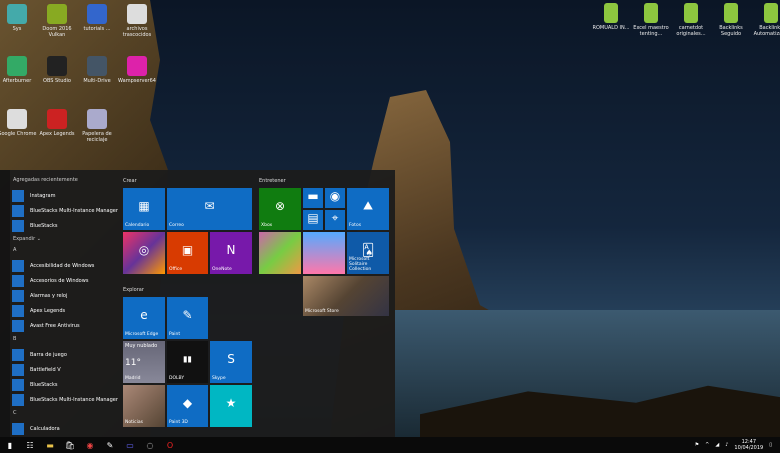 Image resolution: width=780 pixels, height=453 pixels. I want to click on start-button: ▮, so click(10, 445).